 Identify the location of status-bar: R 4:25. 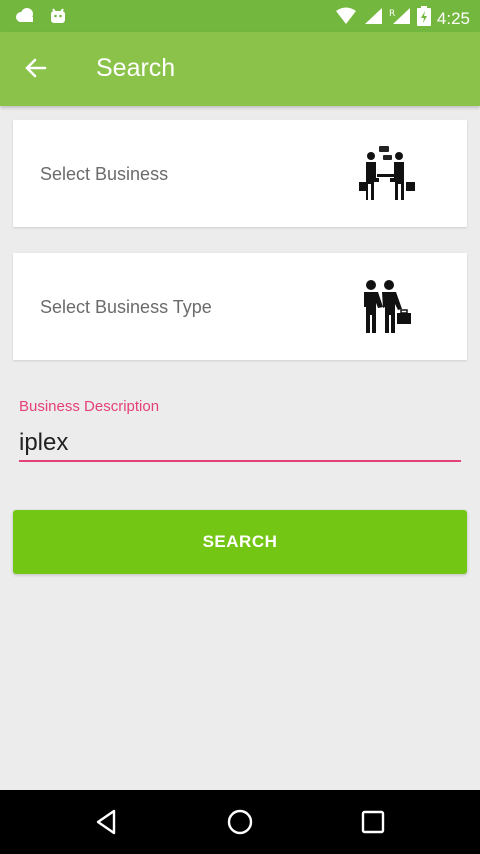
(240, 16).